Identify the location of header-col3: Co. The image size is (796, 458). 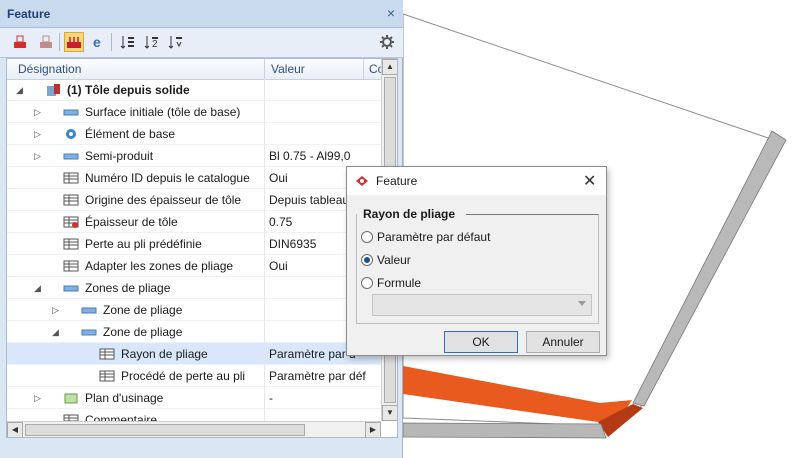
(375, 69).